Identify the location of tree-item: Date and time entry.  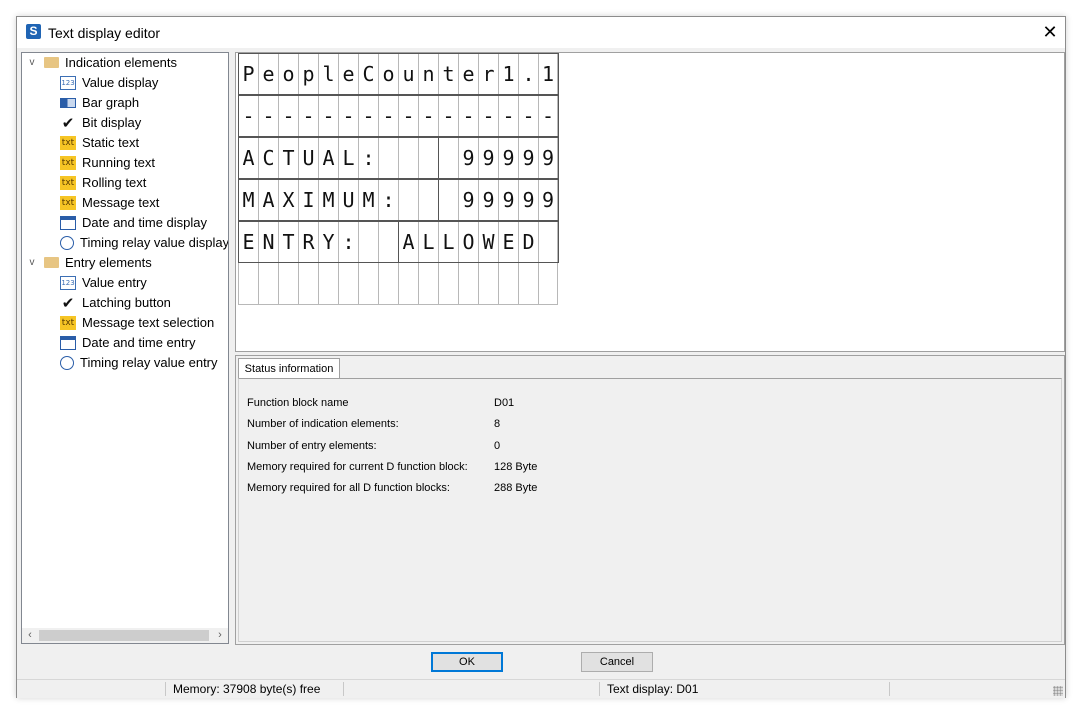
(127, 343).